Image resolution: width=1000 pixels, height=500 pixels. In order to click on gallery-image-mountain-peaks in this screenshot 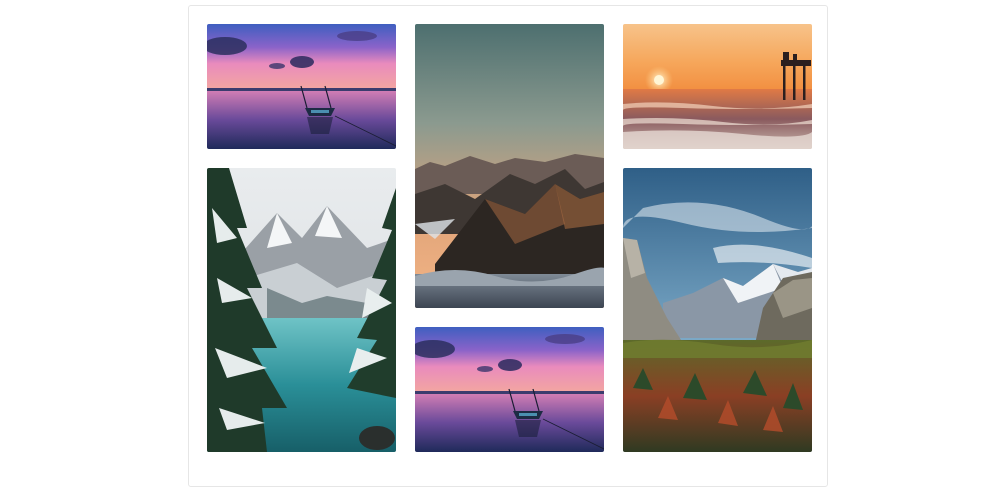, I will do `click(509, 166)`.